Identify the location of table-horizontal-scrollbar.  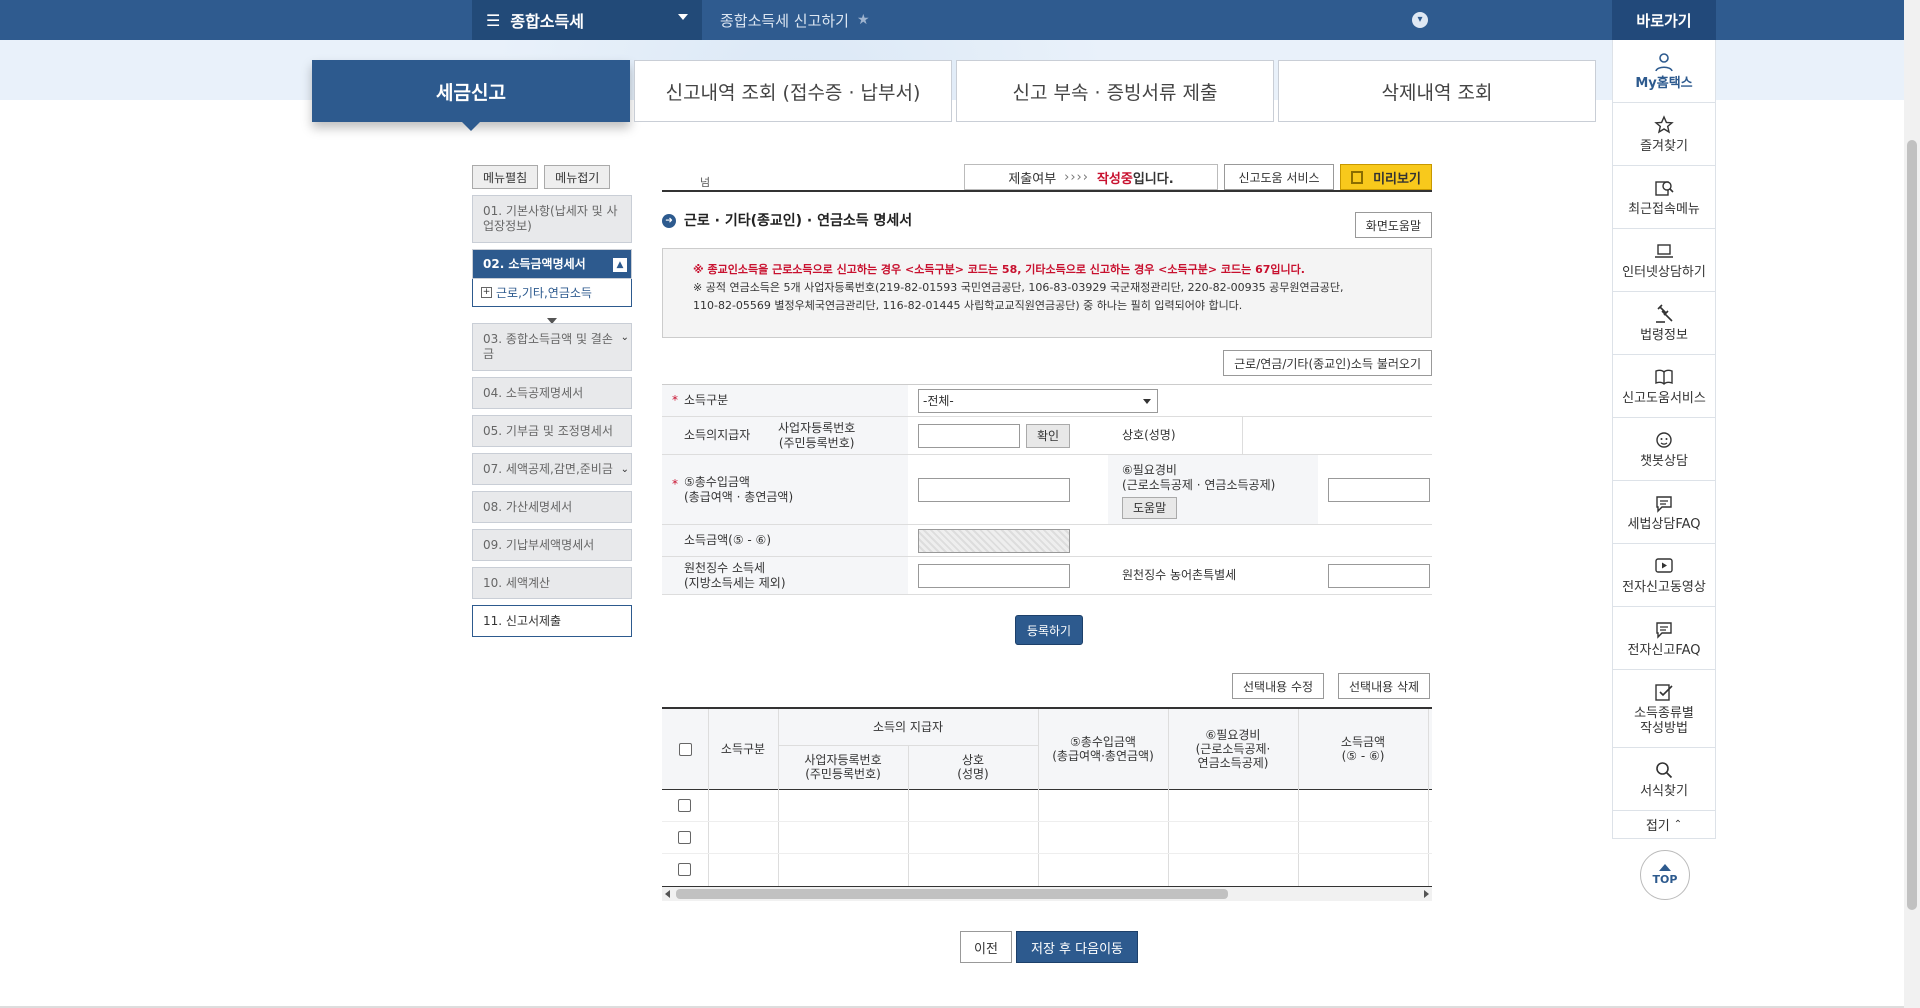
(1047, 894).